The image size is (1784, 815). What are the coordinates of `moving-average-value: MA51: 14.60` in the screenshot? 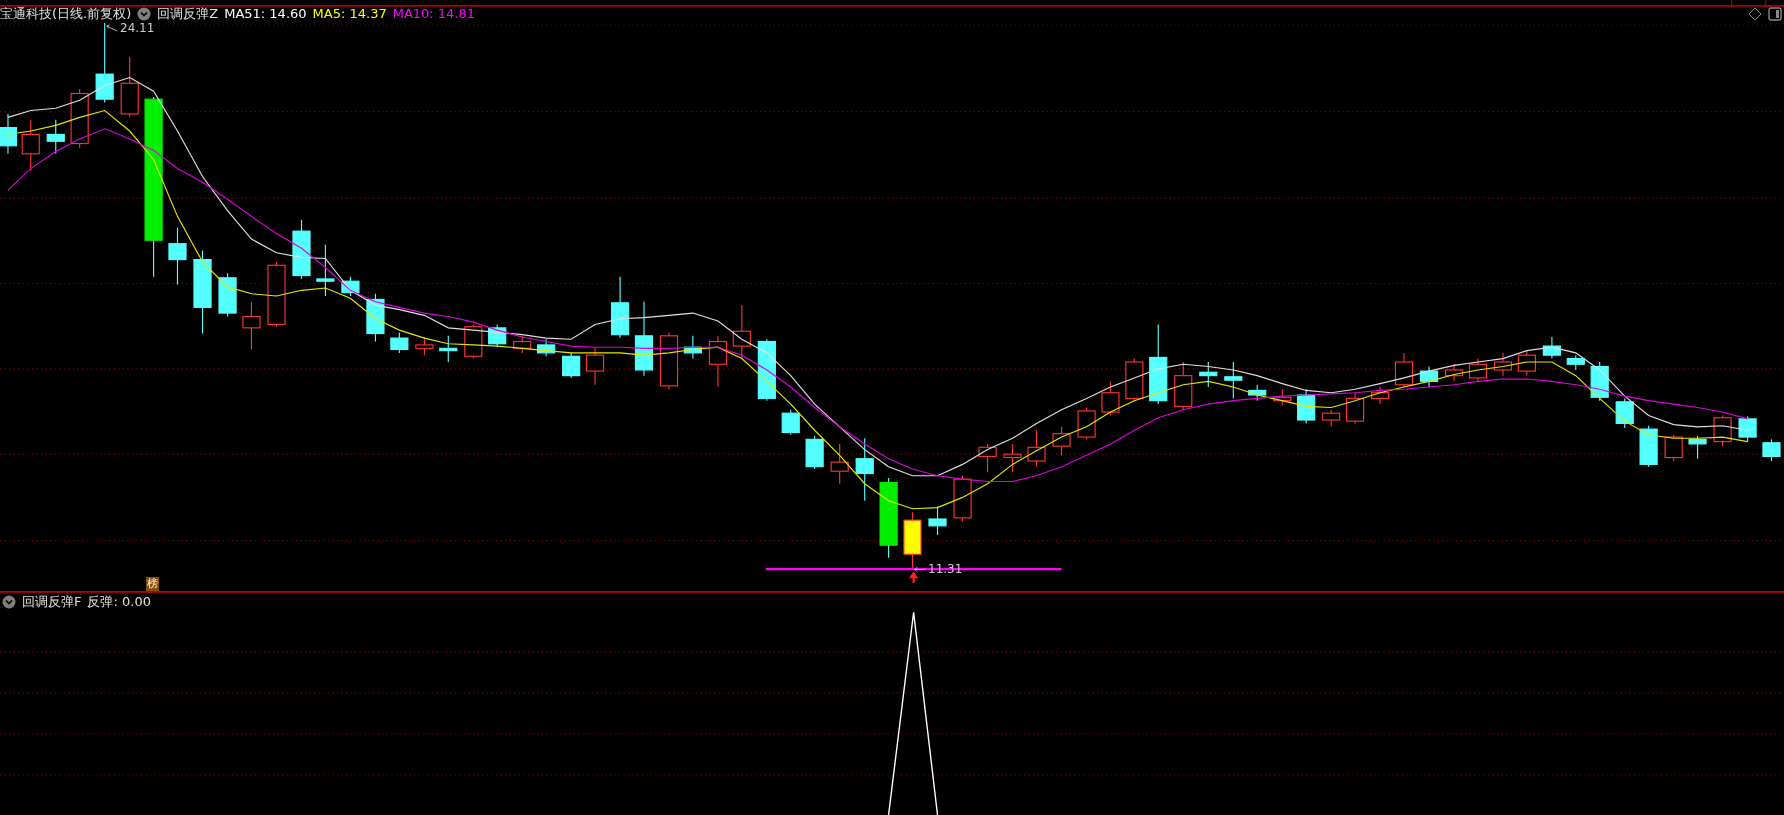 It's located at (265, 14).